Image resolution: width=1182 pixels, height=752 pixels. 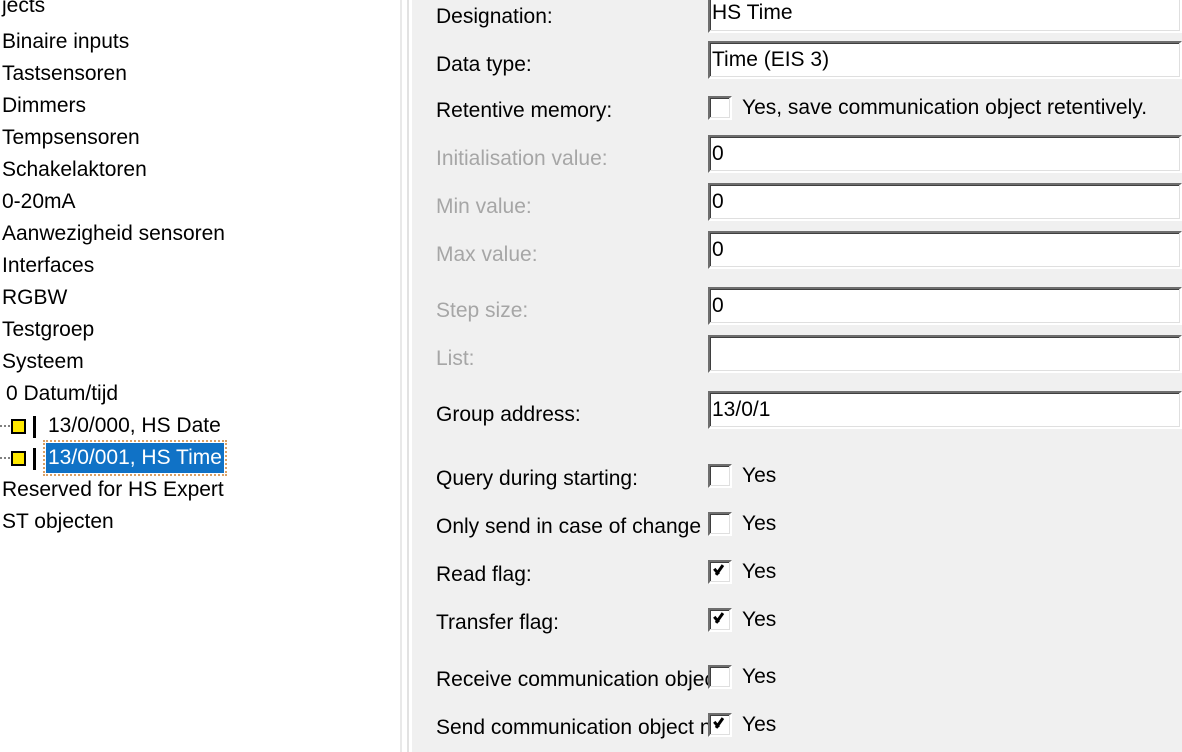 I want to click on form-row-label: Receive communication object, so click(x=577, y=679).